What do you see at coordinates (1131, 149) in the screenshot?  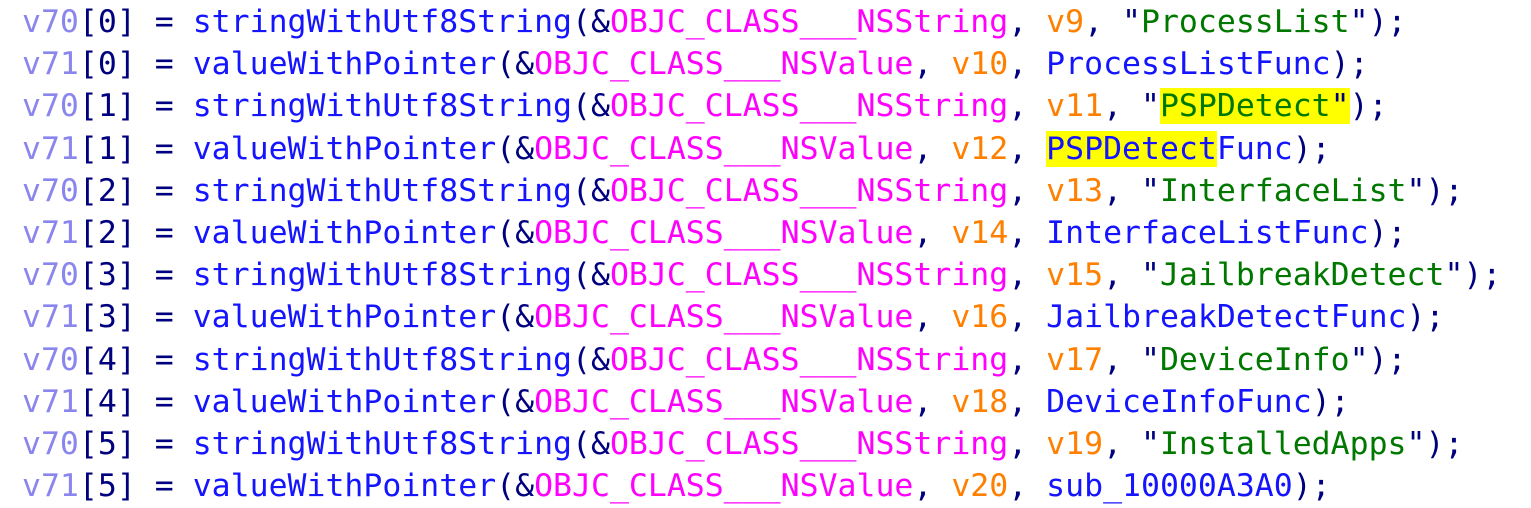 I see `function-symbol-token: PSPDetect` at bounding box center [1131, 149].